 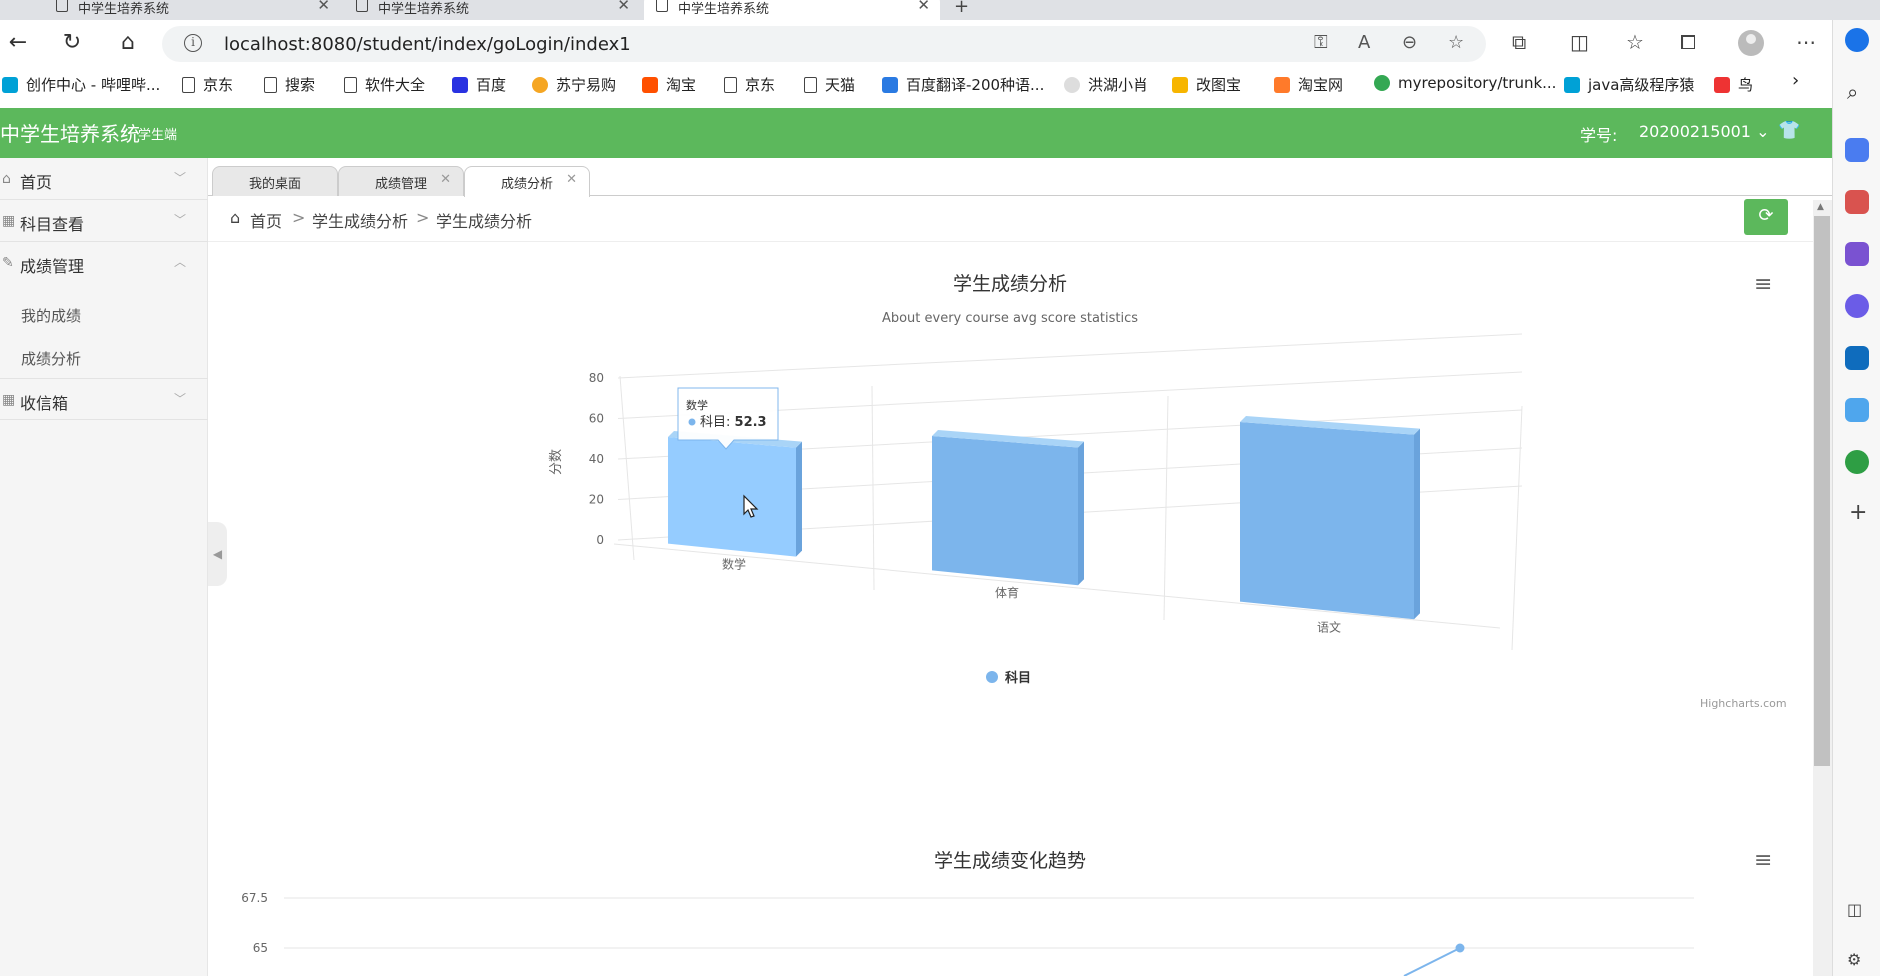 I want to click on bookmark-item: 淘宝, so click(x=669, y=84).